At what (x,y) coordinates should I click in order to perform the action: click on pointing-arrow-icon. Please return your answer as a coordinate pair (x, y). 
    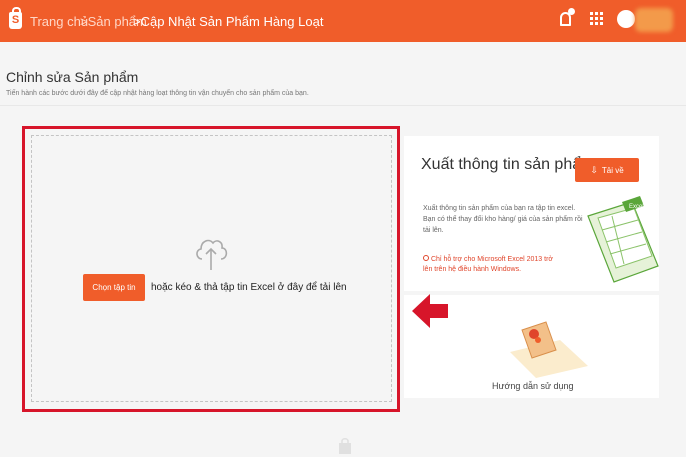
    Looking at the image, I should click on (430, 311).